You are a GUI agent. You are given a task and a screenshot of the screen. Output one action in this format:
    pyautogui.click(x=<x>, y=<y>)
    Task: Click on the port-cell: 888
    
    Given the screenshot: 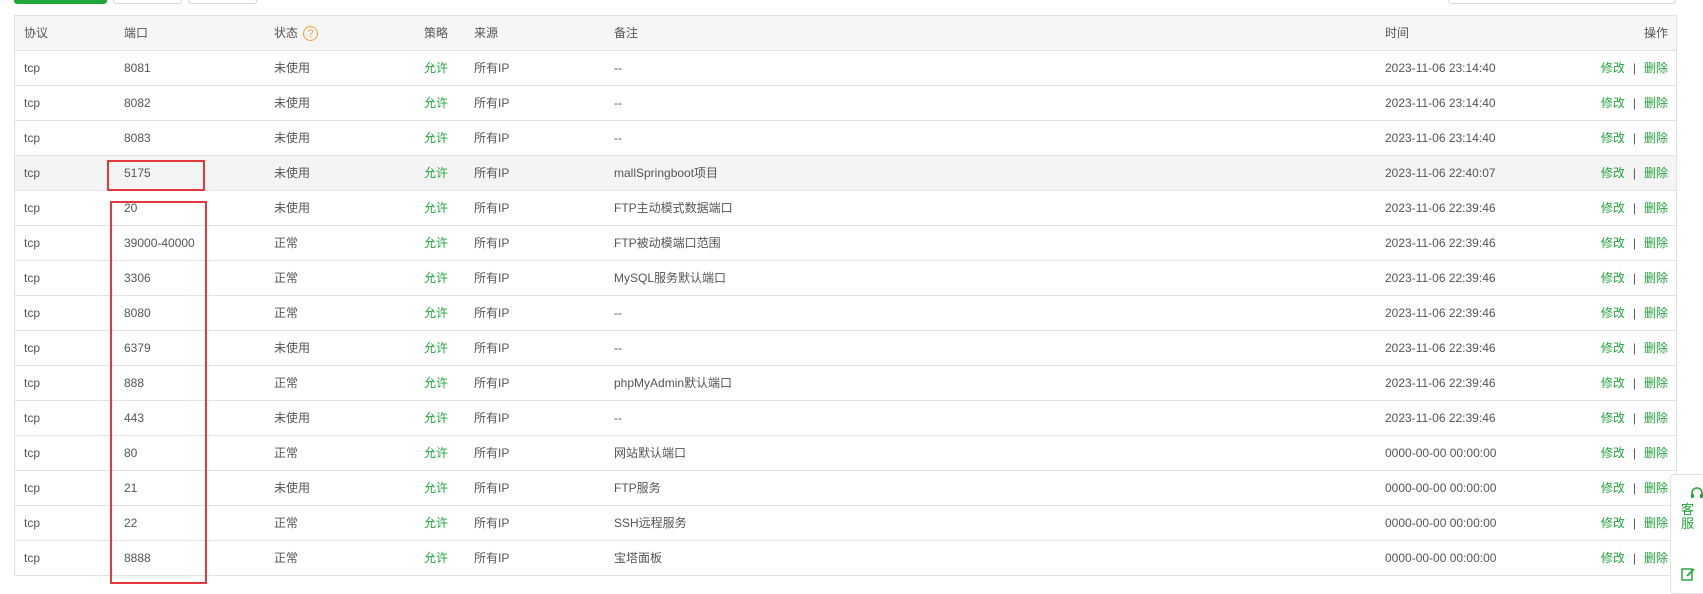 What is the action you would take?
    pyautogui.click(x=134, y=383)
    